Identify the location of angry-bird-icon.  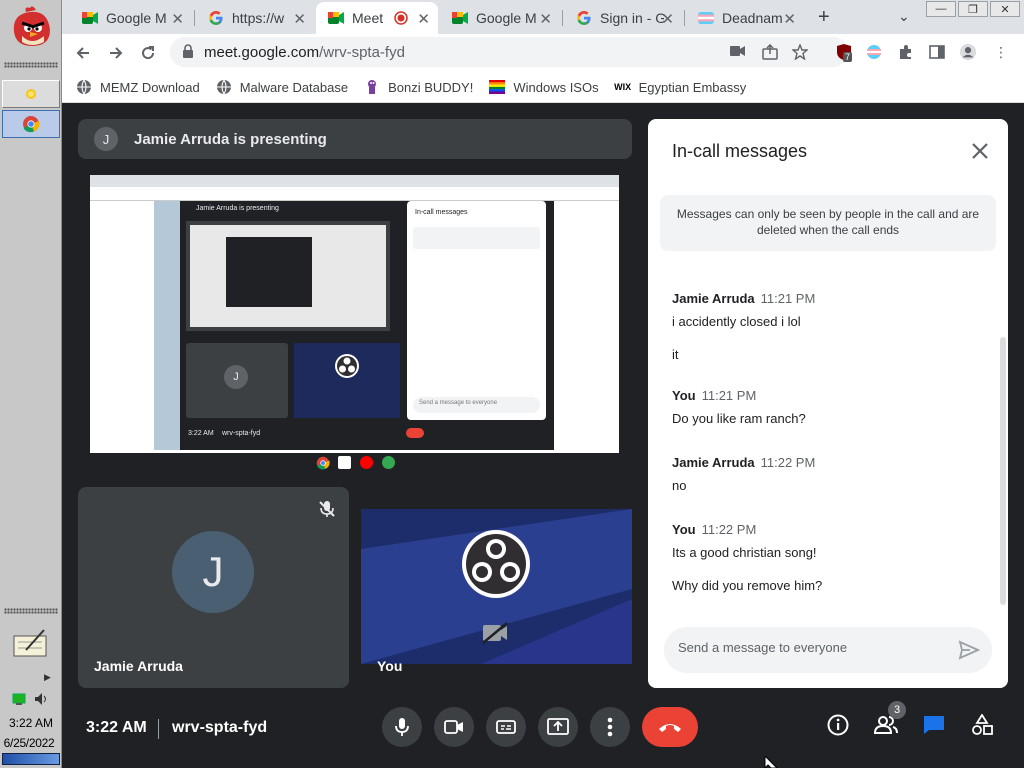
(31, 28).